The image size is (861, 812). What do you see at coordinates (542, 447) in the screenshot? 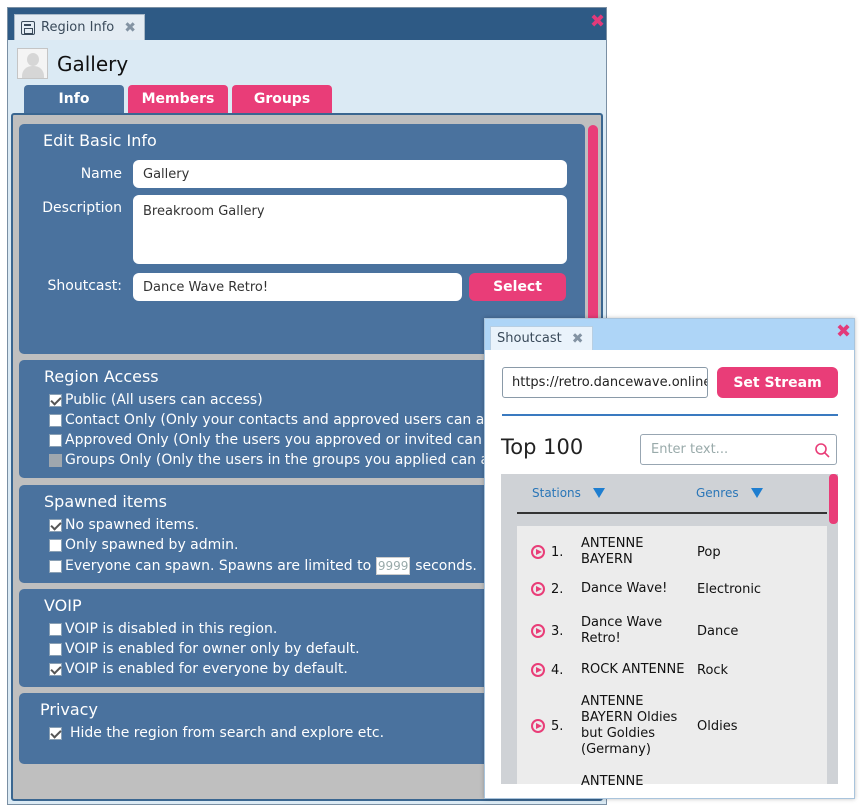
I see `top-100-title: Top 100` at bounding box center [542, 447].